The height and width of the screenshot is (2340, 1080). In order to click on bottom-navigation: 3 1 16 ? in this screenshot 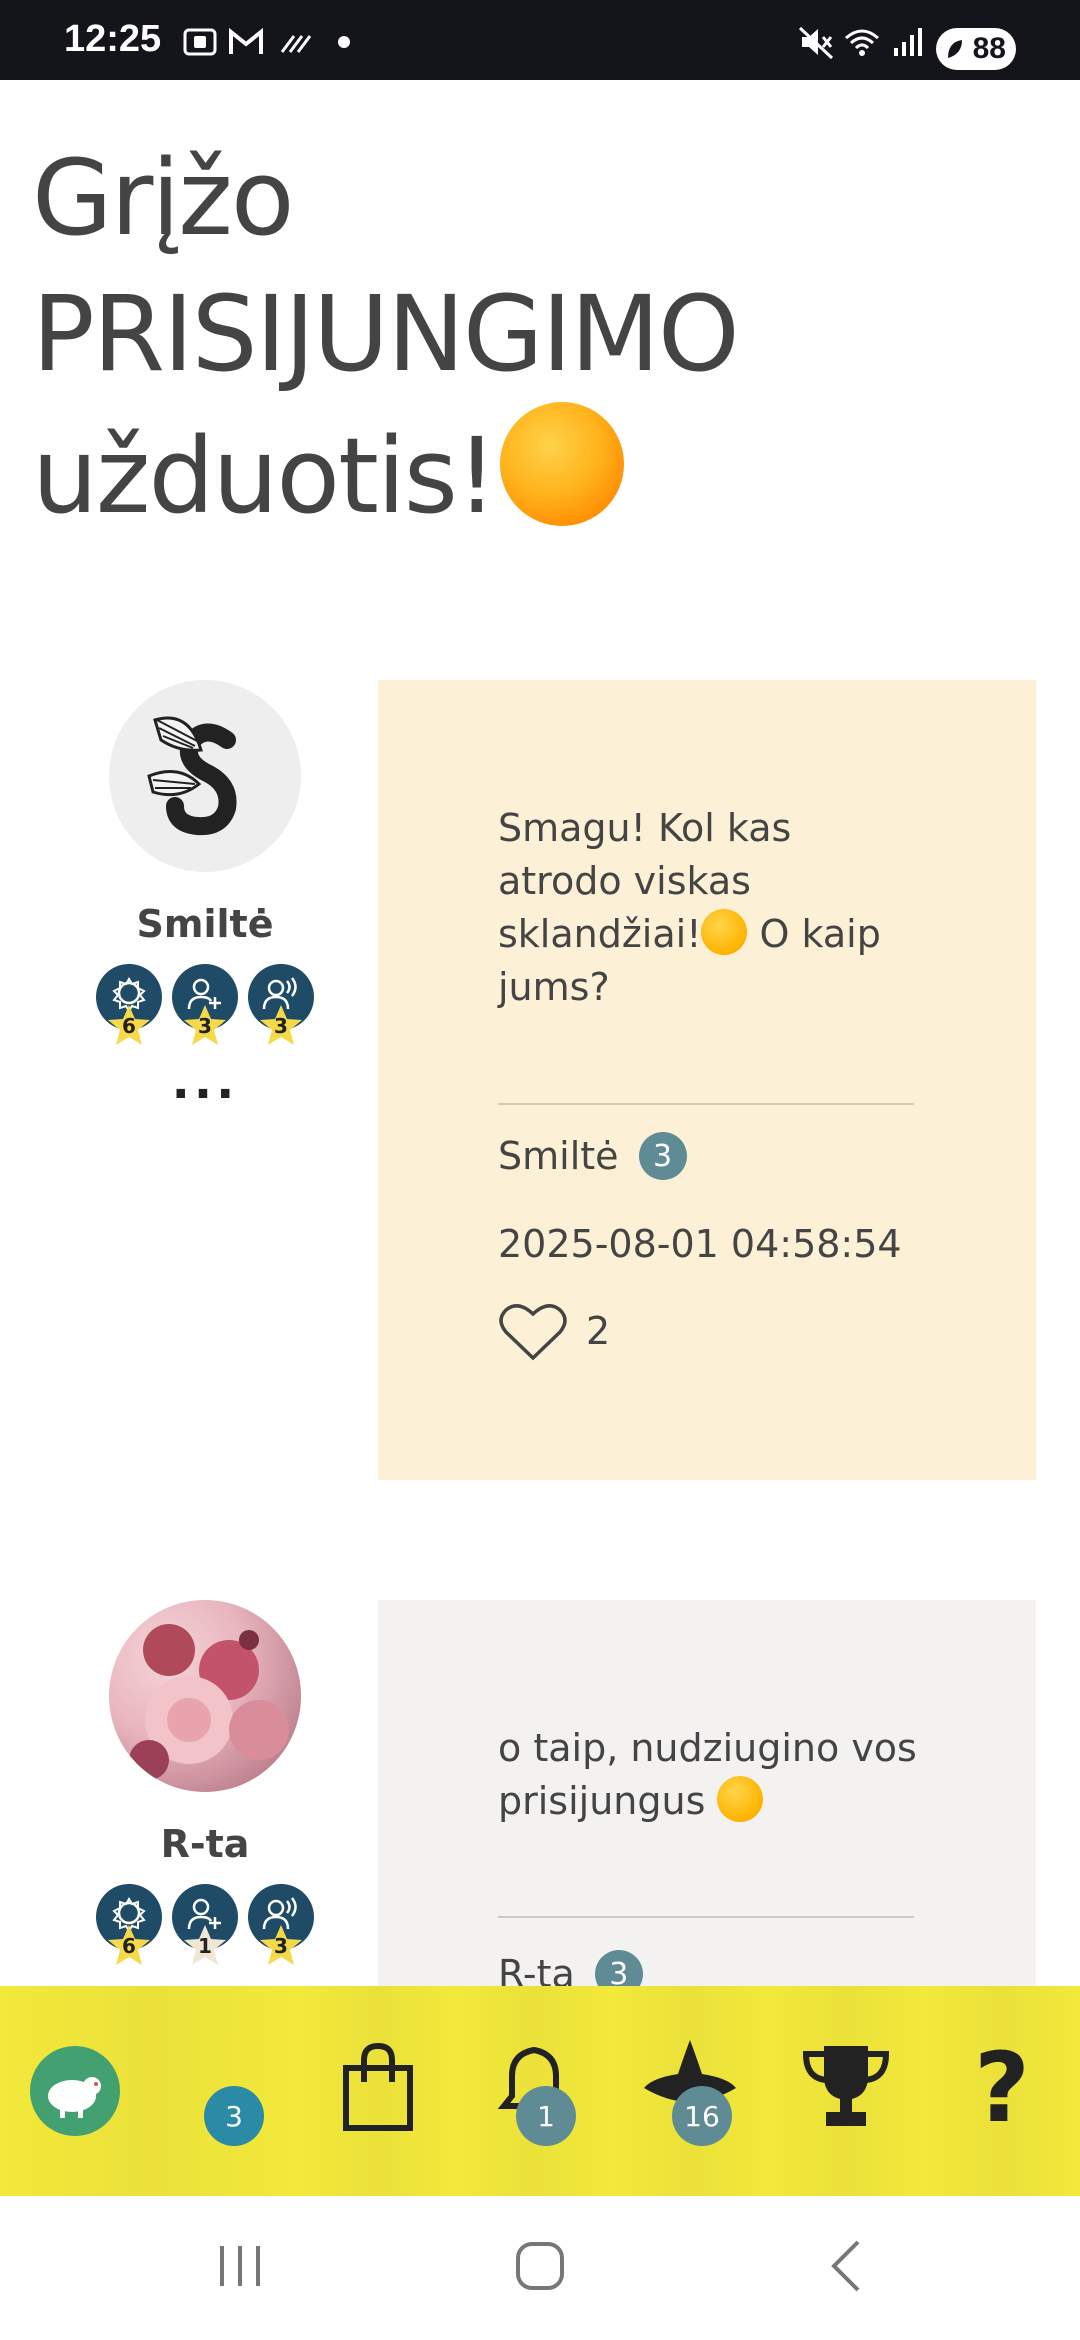, I will do `click(540, 2091)`.